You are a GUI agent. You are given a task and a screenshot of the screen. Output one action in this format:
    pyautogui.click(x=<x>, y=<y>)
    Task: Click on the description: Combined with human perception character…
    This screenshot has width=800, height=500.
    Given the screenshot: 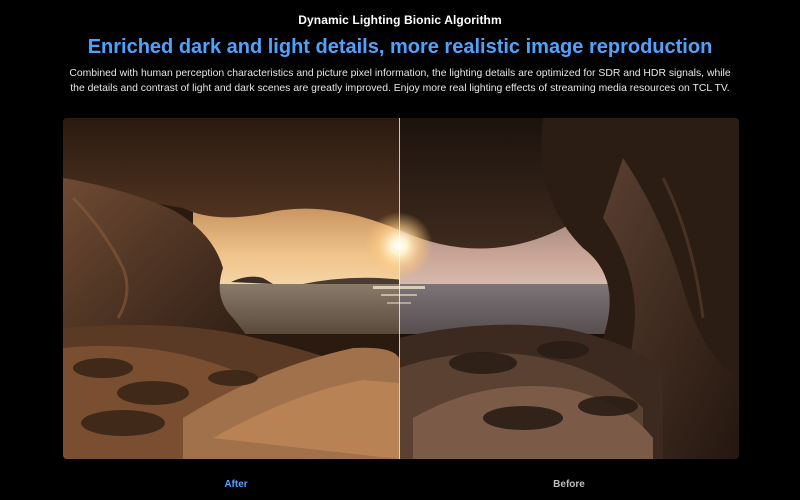 What is the action you would take?
    pyautogui.click(x=400, y=81)
    